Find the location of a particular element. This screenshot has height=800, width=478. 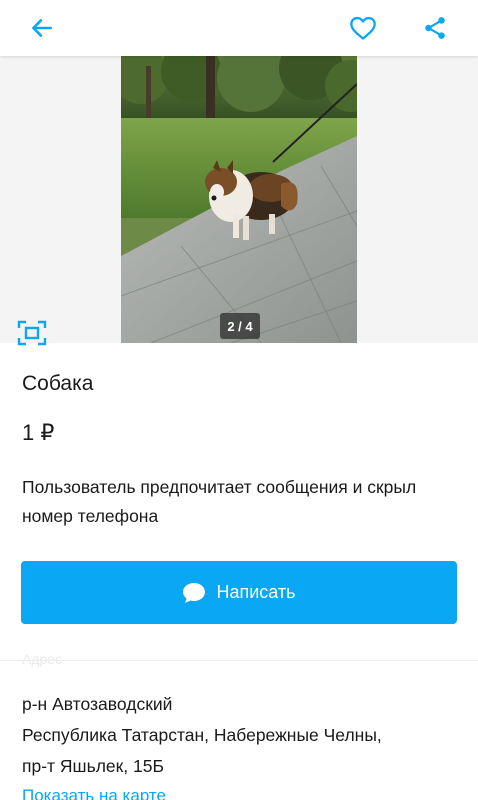

listing-price: 1 ₽ is located at coordinates (38, 432).